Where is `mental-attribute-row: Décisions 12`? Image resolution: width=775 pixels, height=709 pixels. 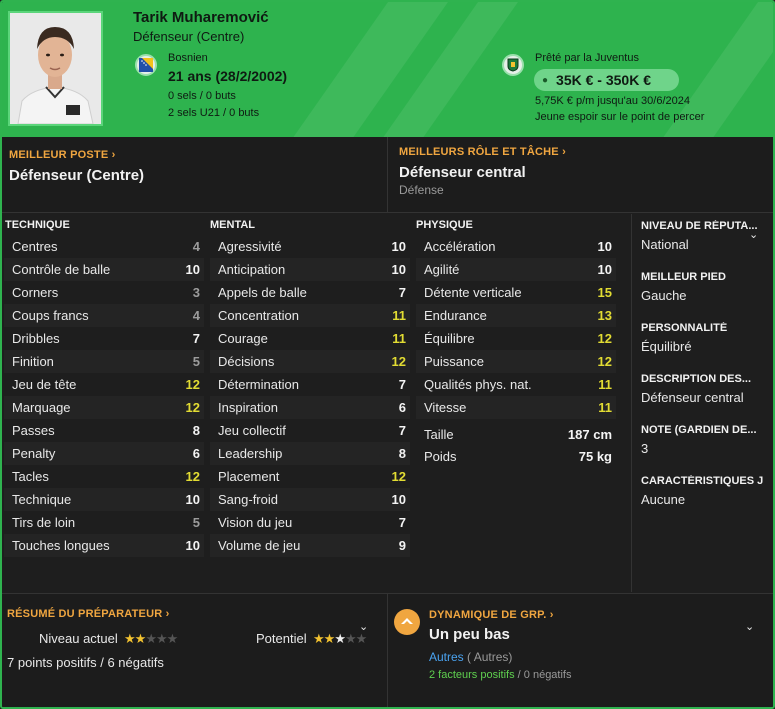
mental-attribute-row: Décisions 12 is located at coordinates (310, 361).